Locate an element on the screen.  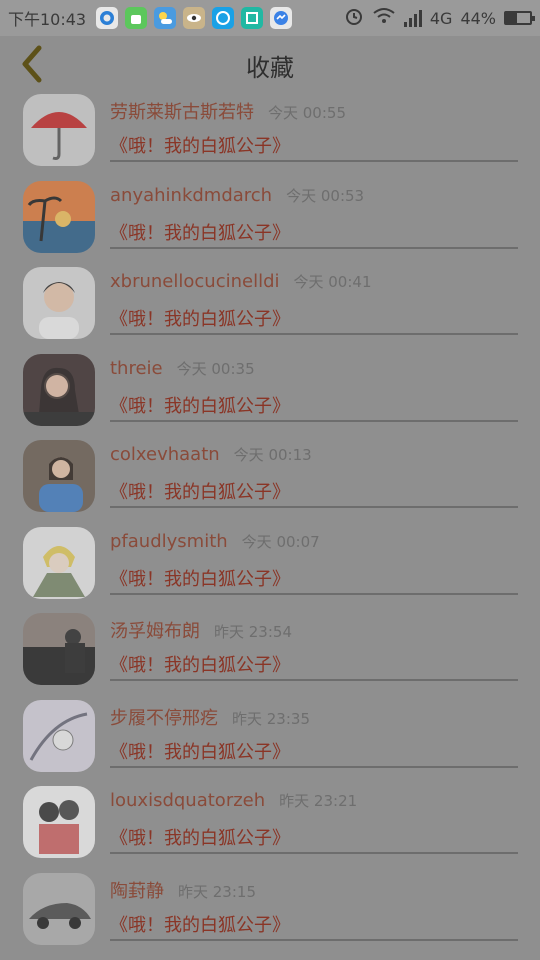
eye-app-icon is located at coordinates (194, 18).